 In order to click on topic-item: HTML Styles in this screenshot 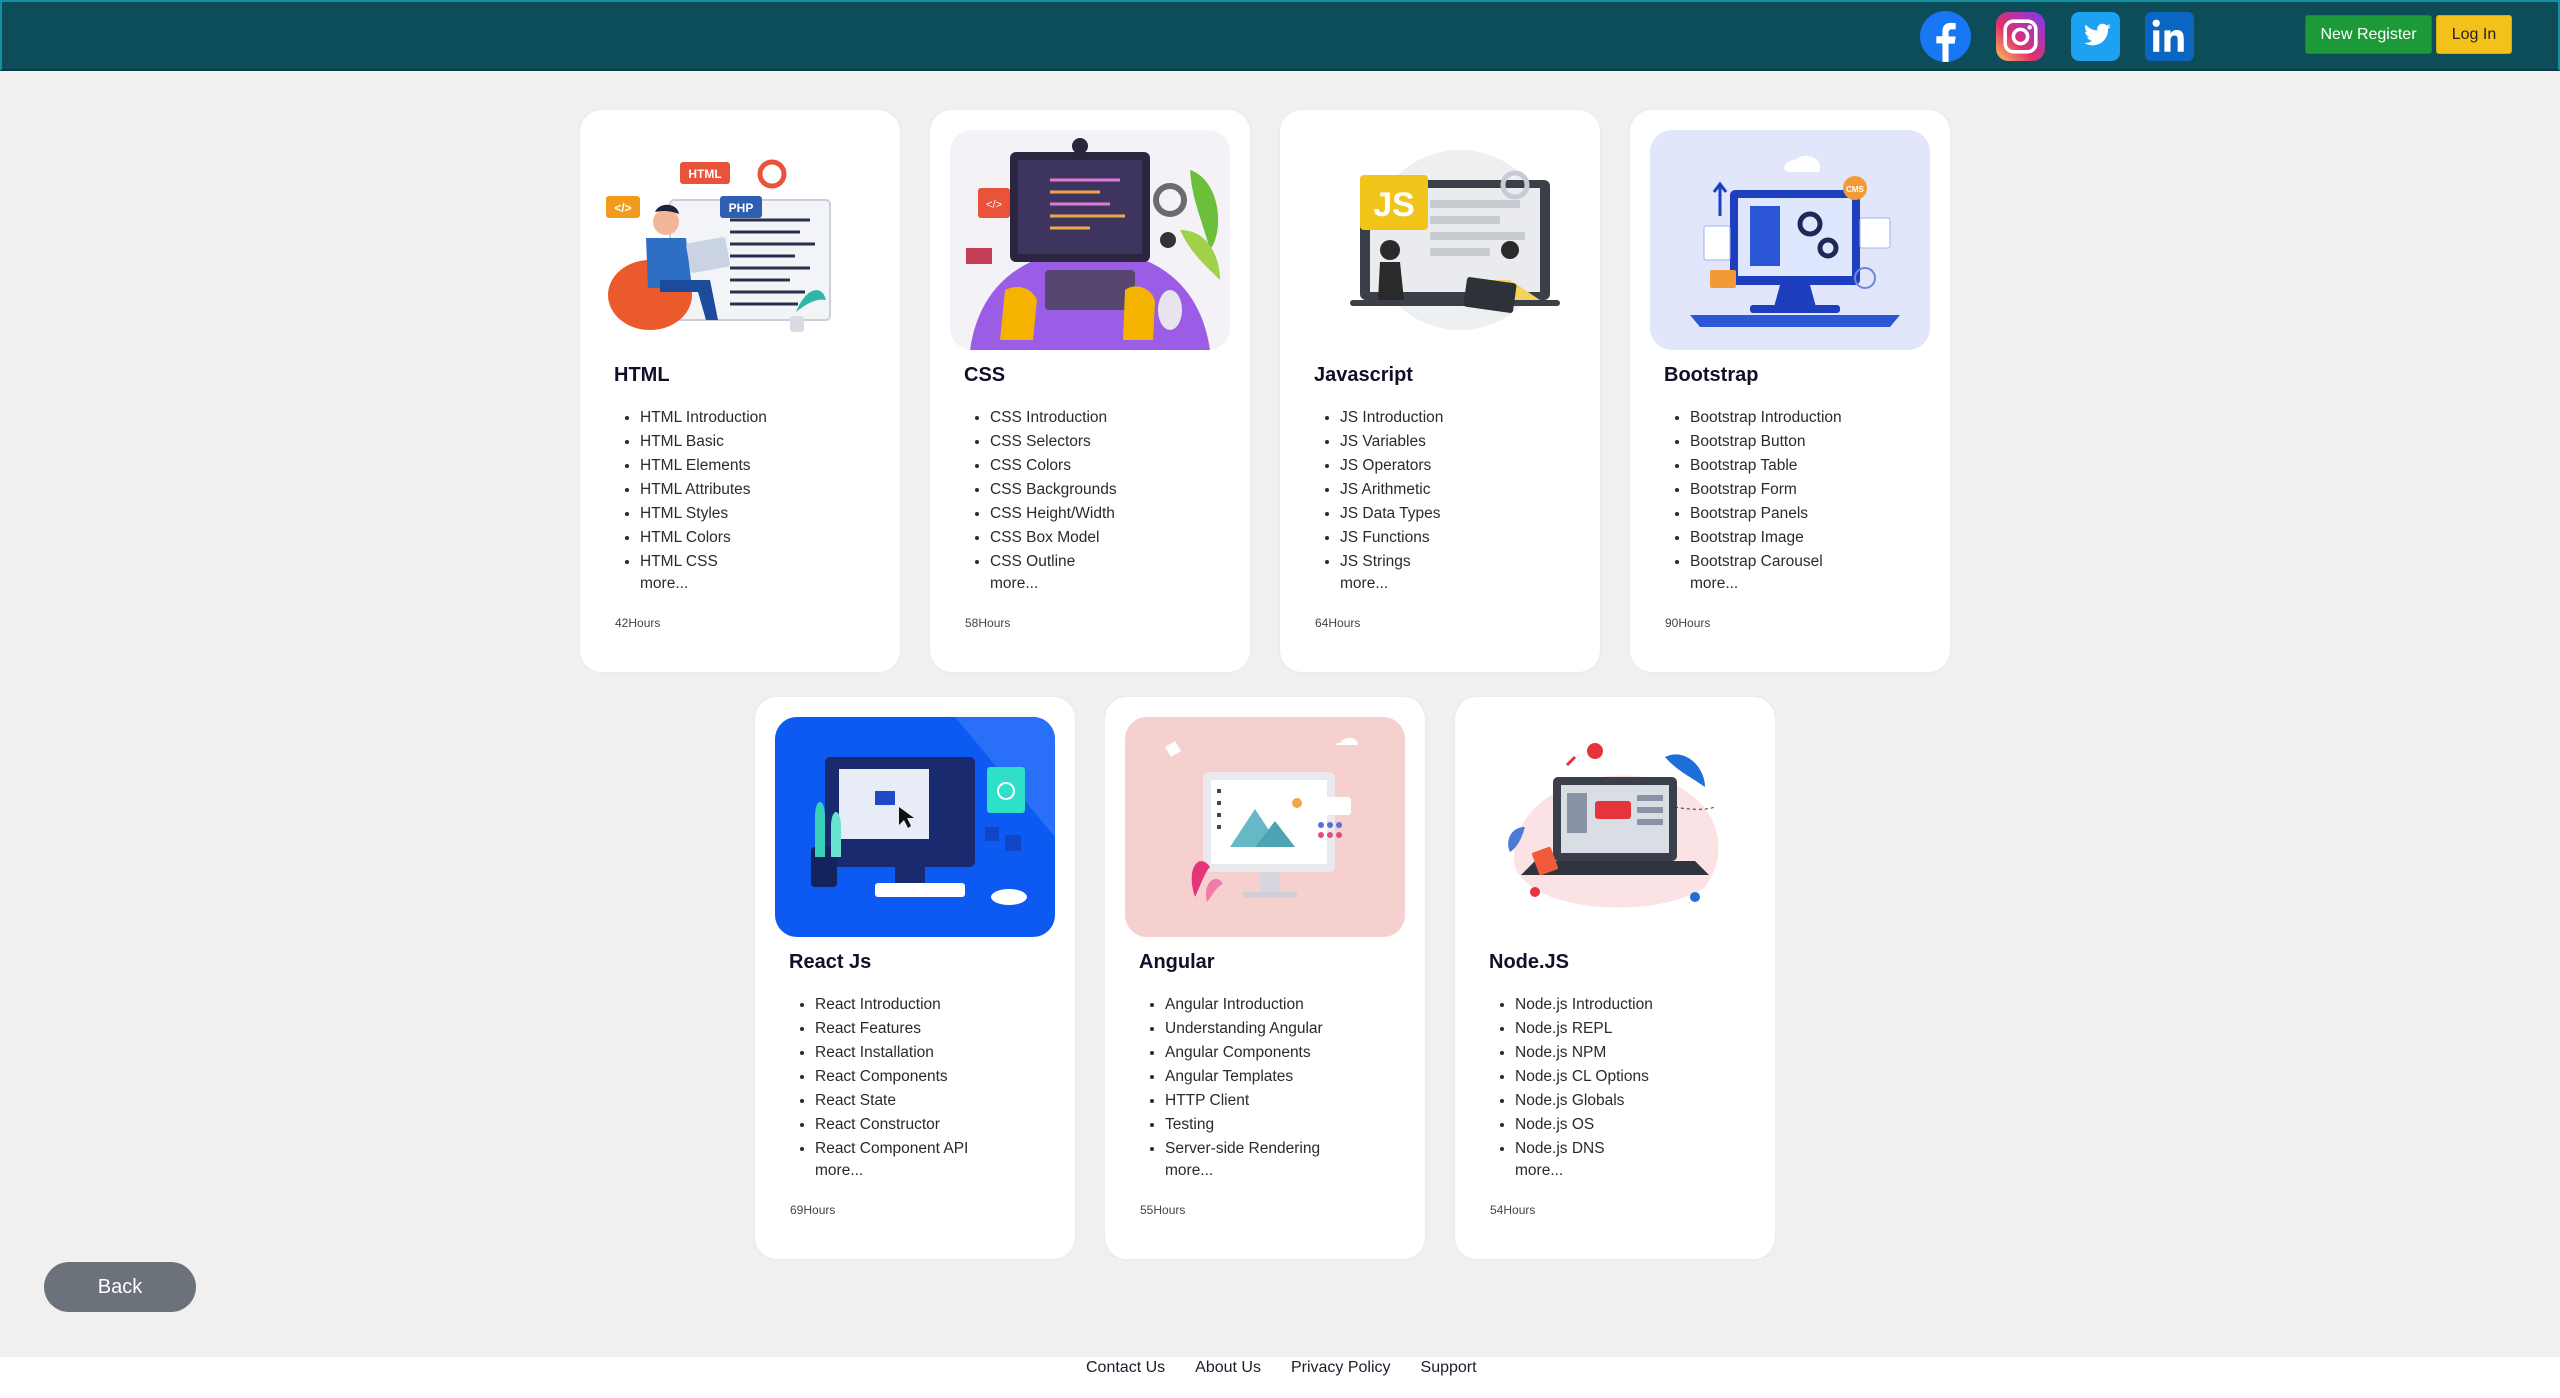, I will do `click(703, 514)`.